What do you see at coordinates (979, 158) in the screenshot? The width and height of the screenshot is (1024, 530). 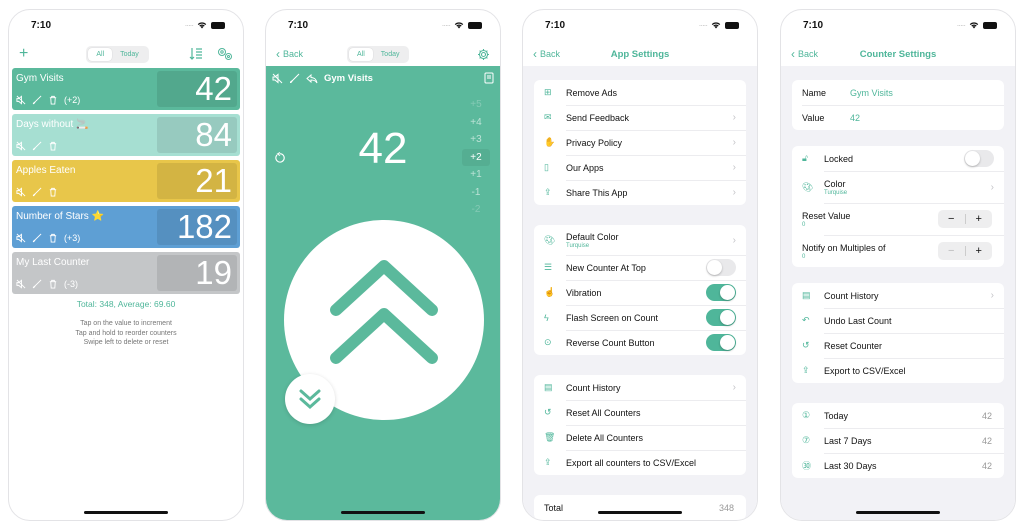 I see `locked-toggle` at bounding box center [979, 158].